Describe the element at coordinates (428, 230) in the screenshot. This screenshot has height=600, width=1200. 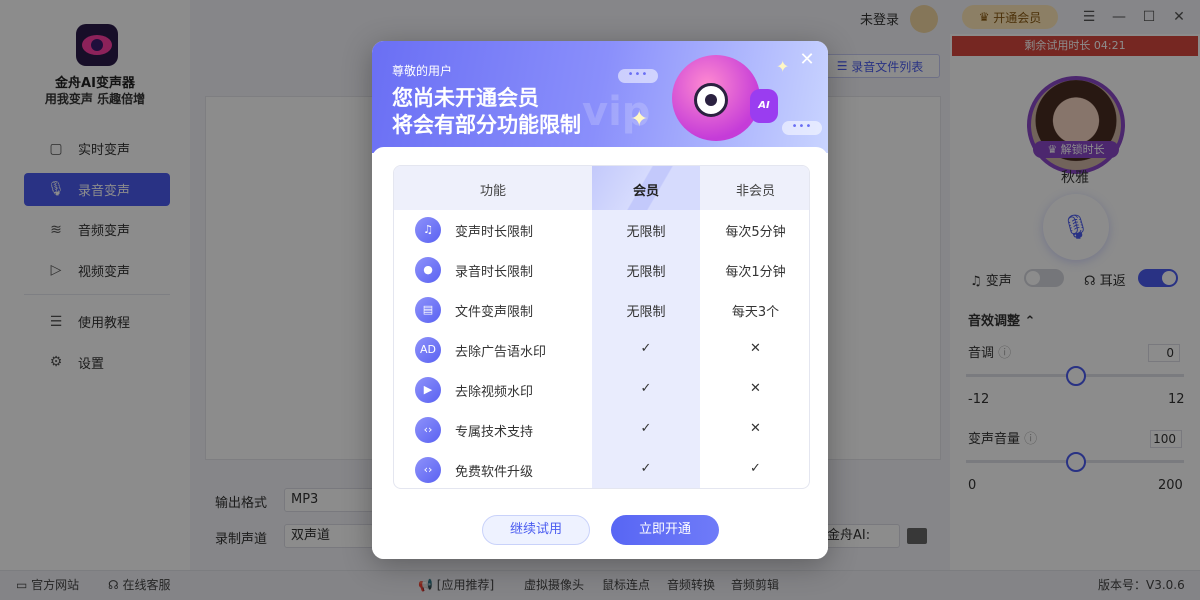
I see `music-note-icon: ♫` at that location.